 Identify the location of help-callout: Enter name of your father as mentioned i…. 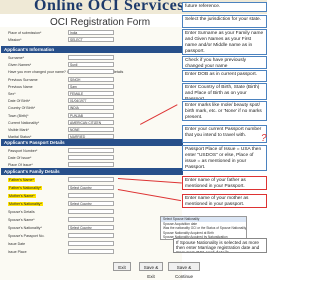
(224, 183).